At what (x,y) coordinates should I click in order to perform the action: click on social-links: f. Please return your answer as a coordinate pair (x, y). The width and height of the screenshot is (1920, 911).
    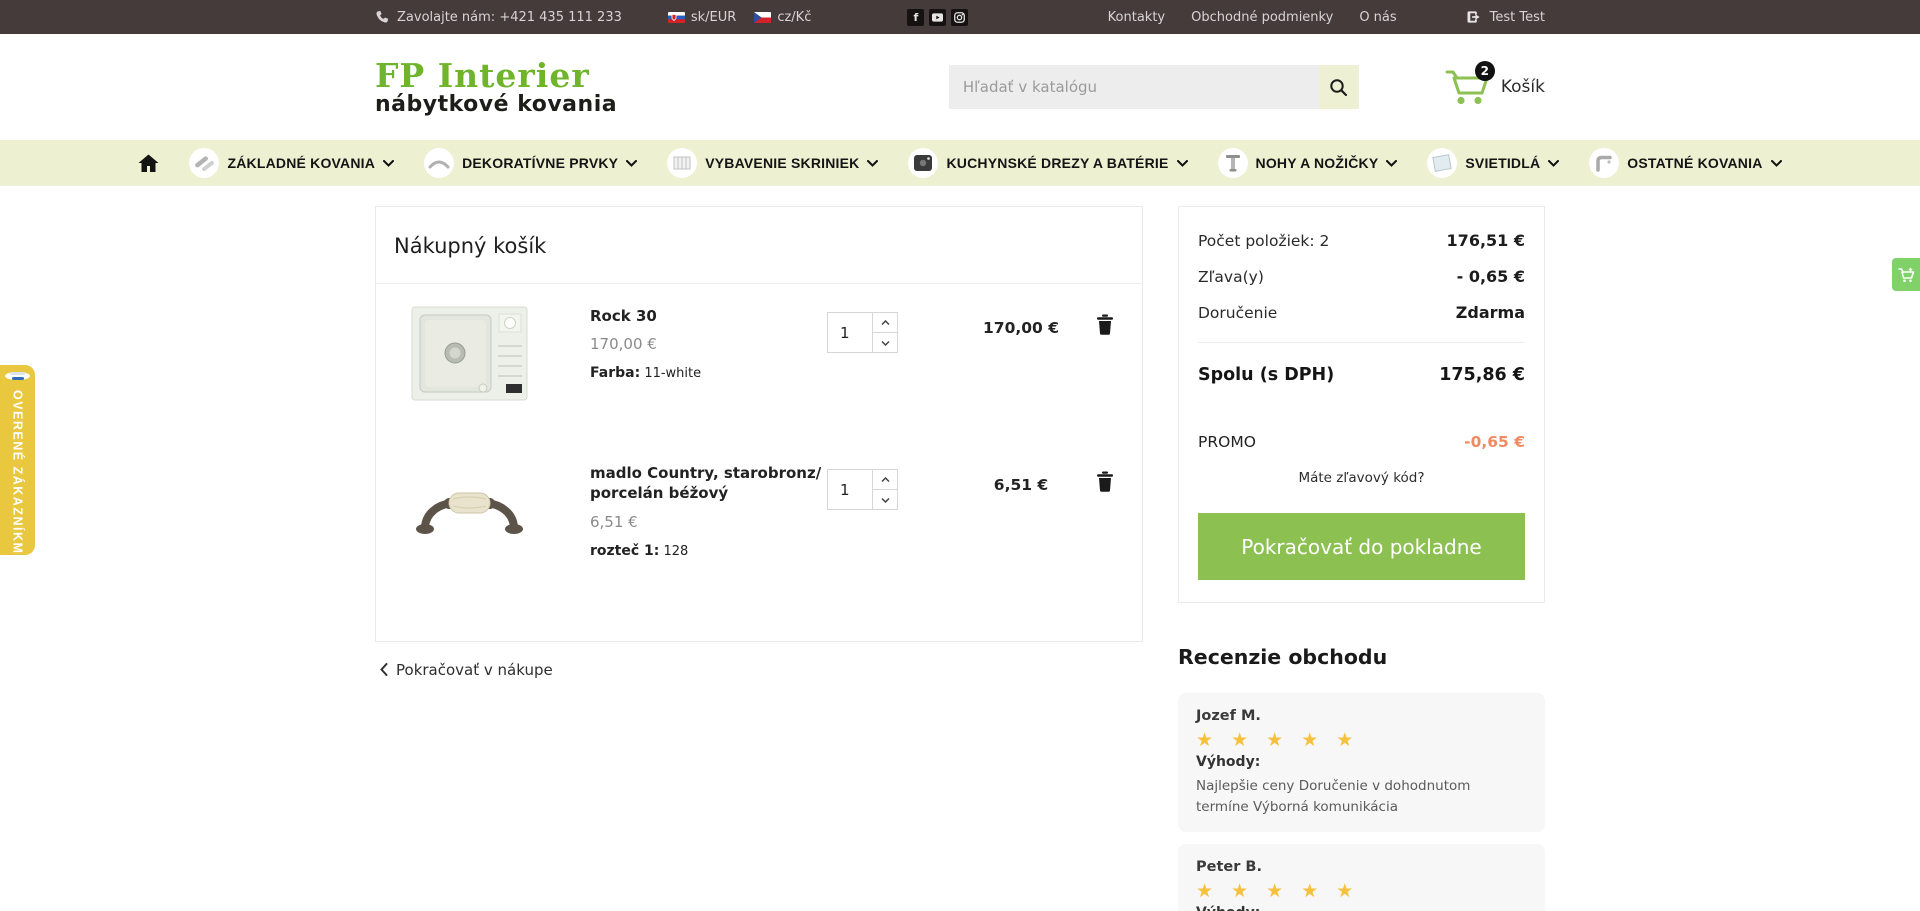
    Looking at the image, I should click on (938, 17).